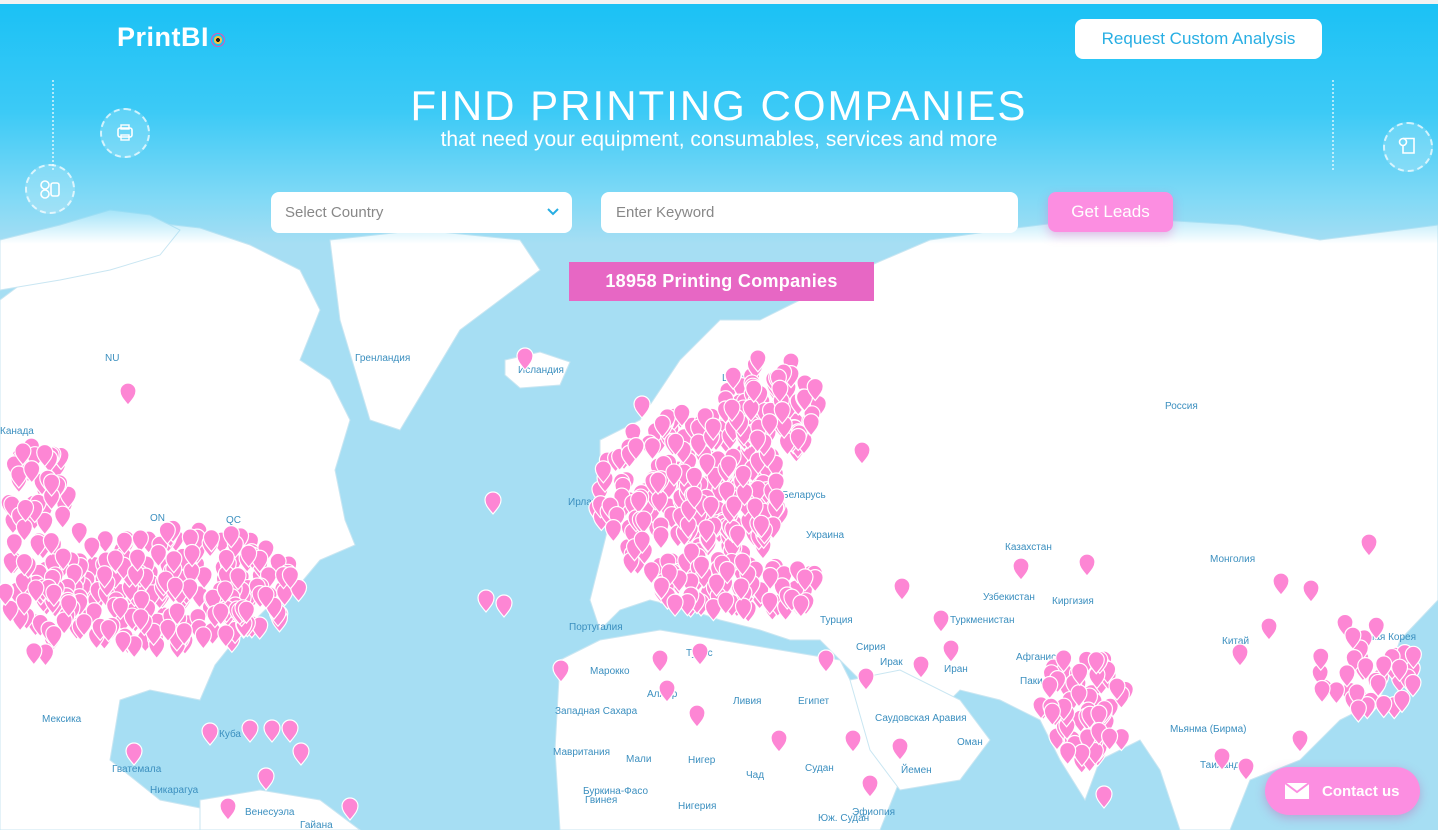 The image size is (1438, 830). I want to click on map-country-label: Монголия, so click(1232, 559).